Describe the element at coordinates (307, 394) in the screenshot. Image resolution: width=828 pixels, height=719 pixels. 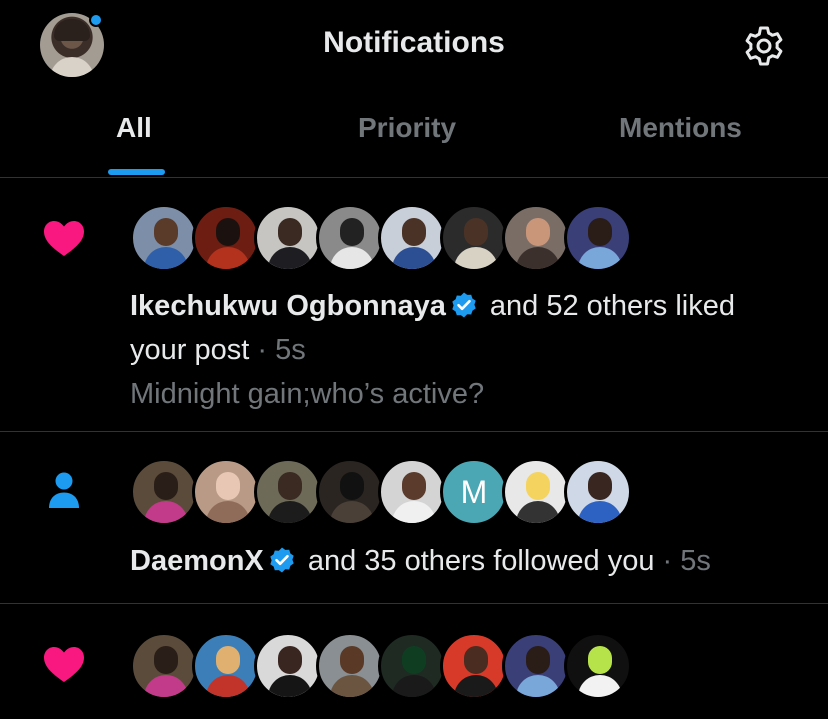
I see `post-preview: Midnight gain;who’s active?` at that location.